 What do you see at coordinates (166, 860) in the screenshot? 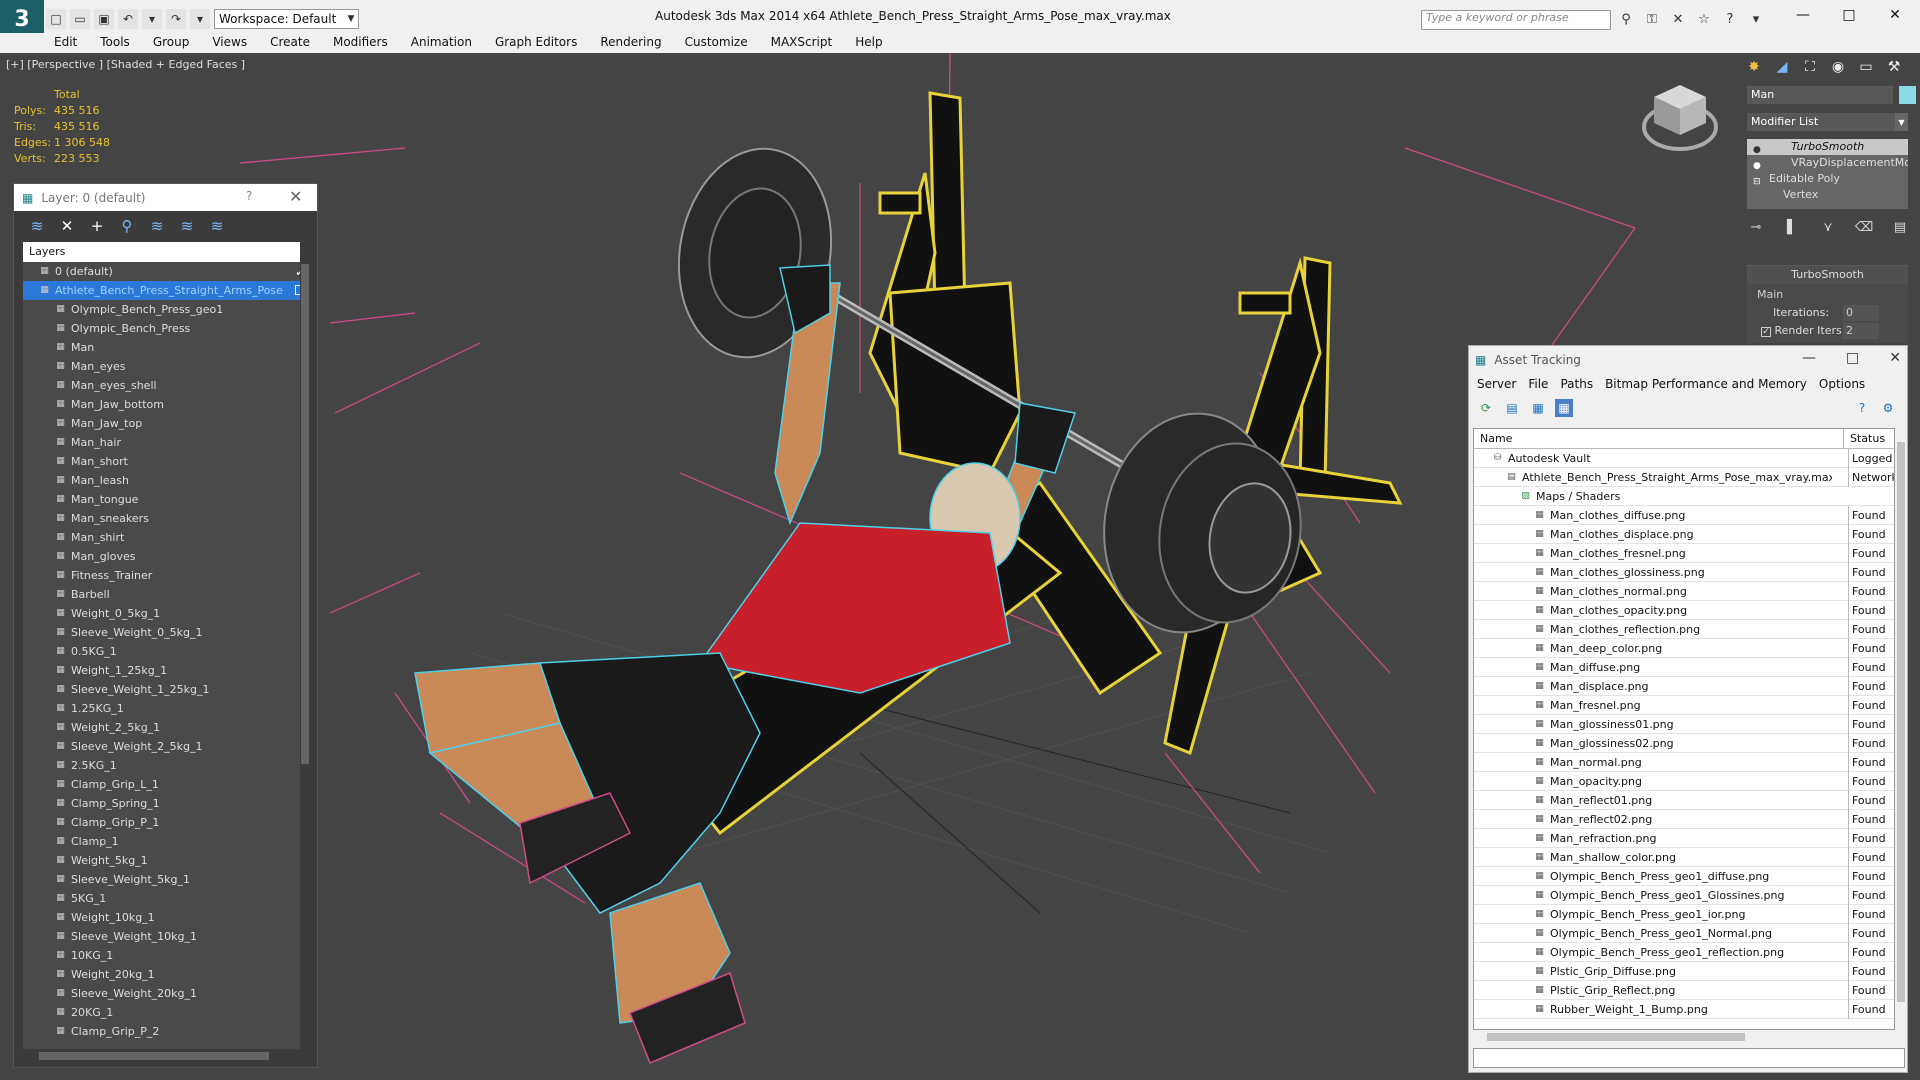
I see `layer-row: ▦ Weight_5kg_1` at bounding box center [166, 860].